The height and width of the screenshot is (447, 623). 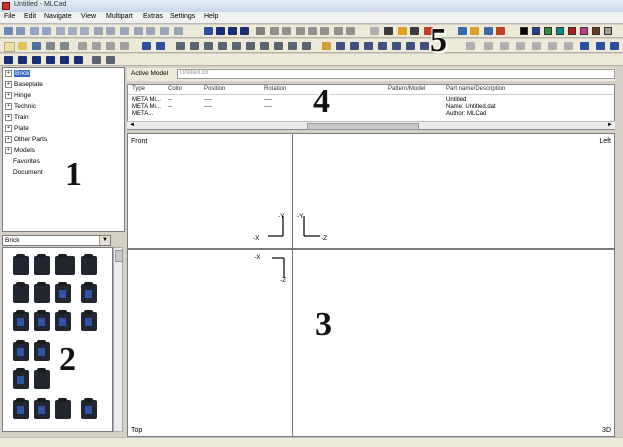 I want to click on settings-gear-icon, so click(x=462, y=31).